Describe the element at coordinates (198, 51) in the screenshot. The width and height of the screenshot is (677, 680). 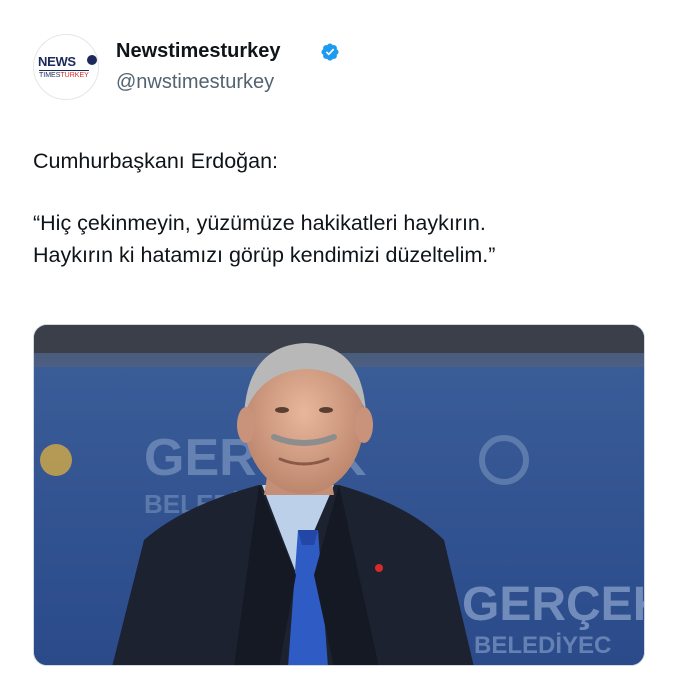
I see `display-name: Newstimesturkey` at that location.